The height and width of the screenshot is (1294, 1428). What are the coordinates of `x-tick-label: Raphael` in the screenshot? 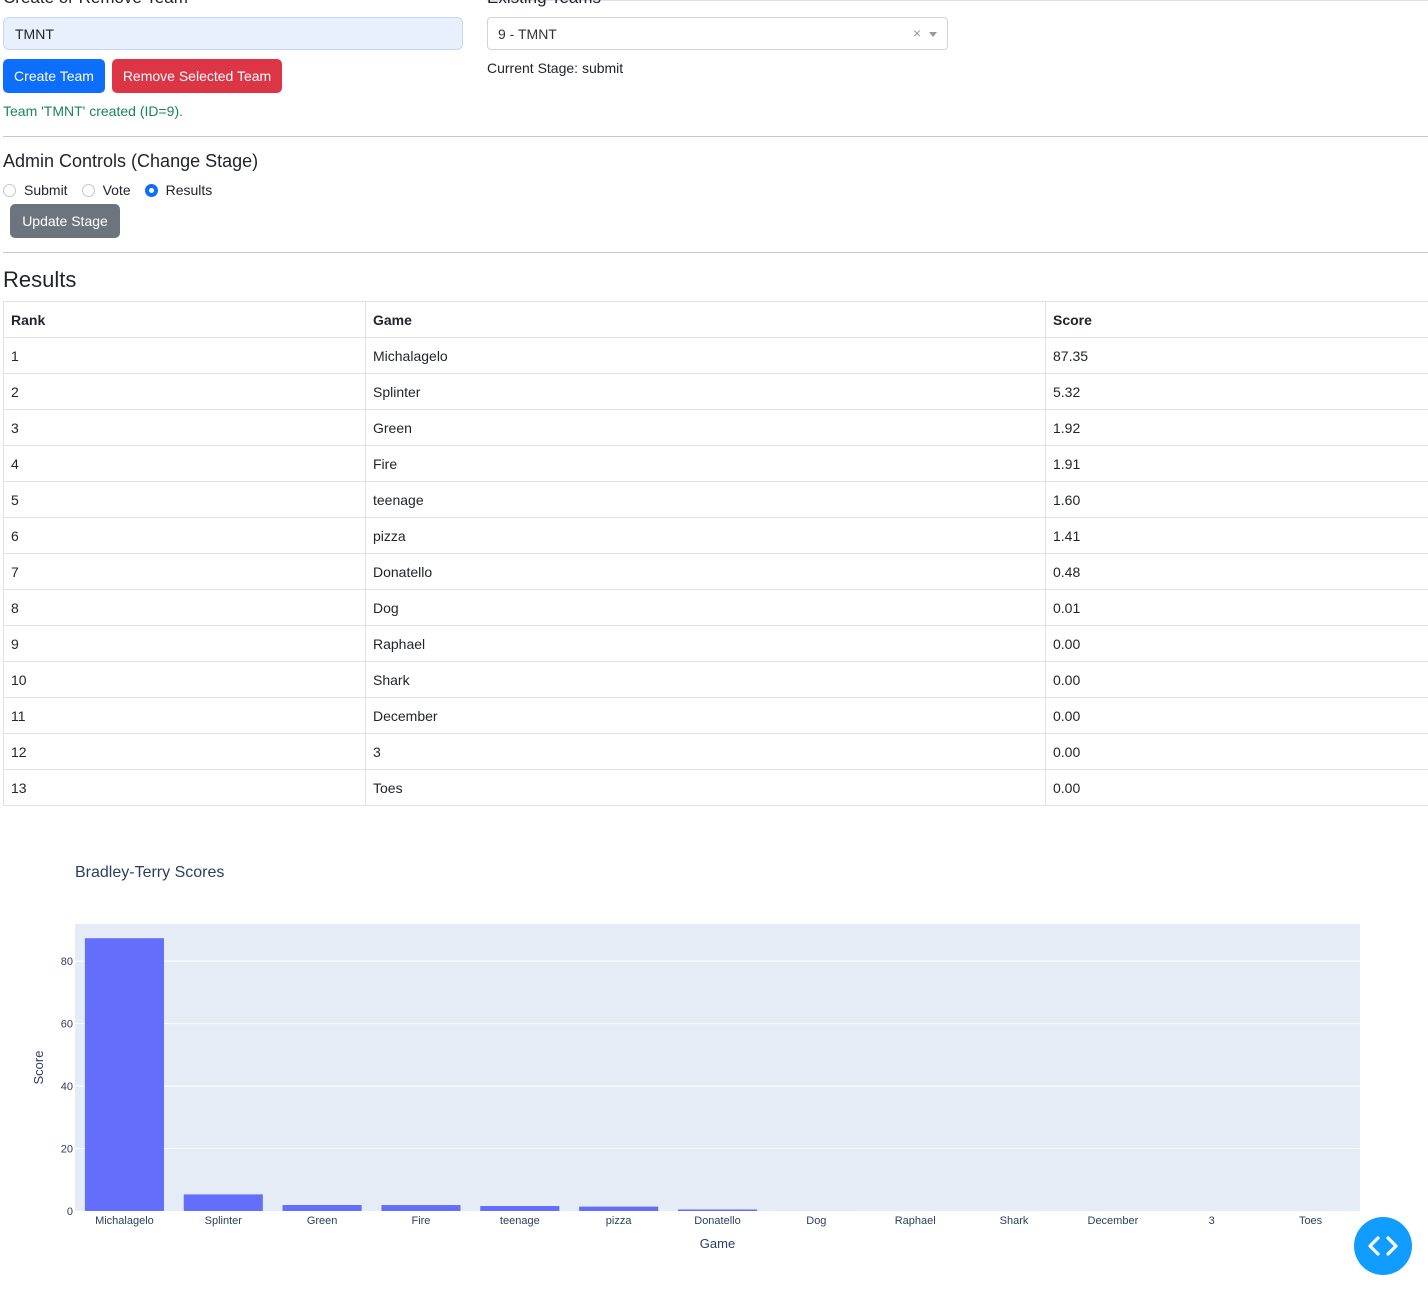 It's located at (915, 1221).